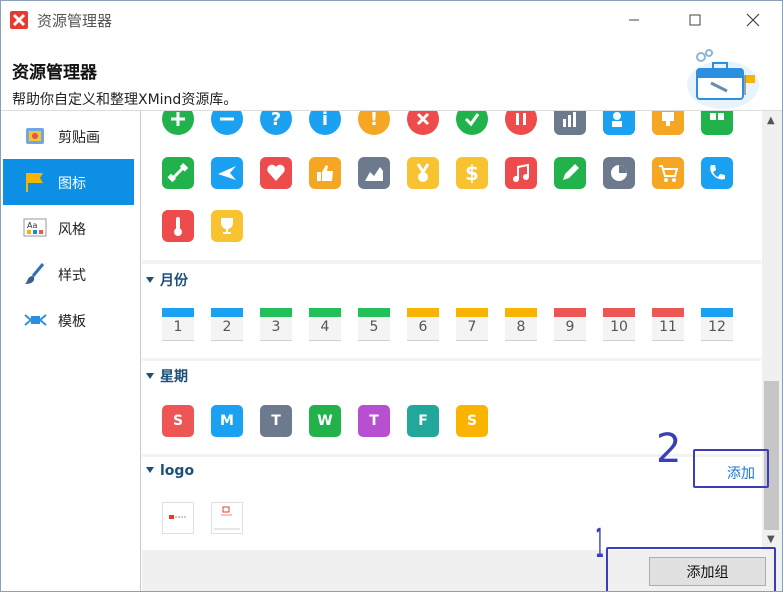 This screenshot has width=783, height=592. Describe the element at coordinates (178, 173) in the screenshot. I see `fitness-icon` at that location.